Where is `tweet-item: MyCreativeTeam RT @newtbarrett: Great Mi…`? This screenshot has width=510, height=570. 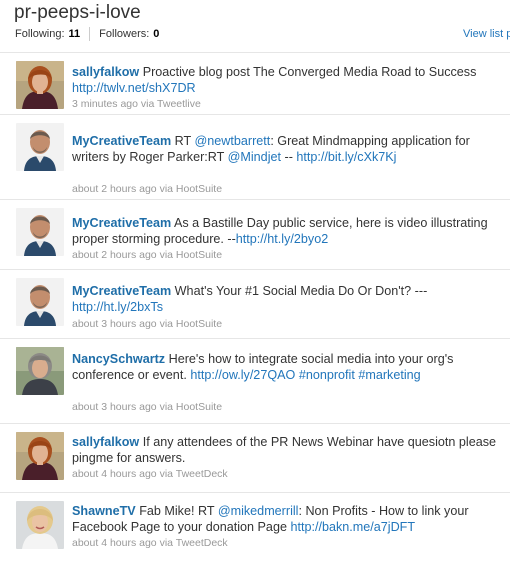 tweet-item: MyCreativeTeam RT @newtbarrett: Great Mi… is located at coordinates (255, 156).